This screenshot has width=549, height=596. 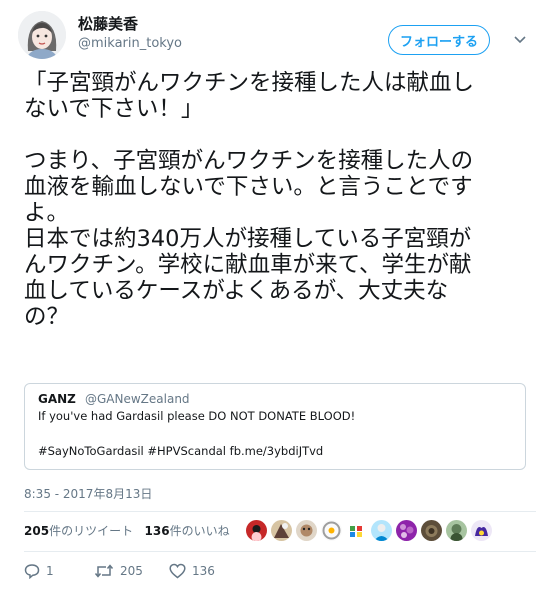 I want to click on reply-count: 1, so click(x=50, y=571).